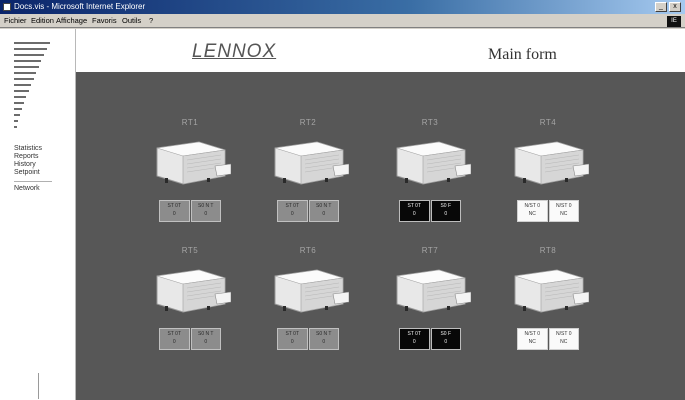  I want to click on unit-label: RT1, so click(190, 122).